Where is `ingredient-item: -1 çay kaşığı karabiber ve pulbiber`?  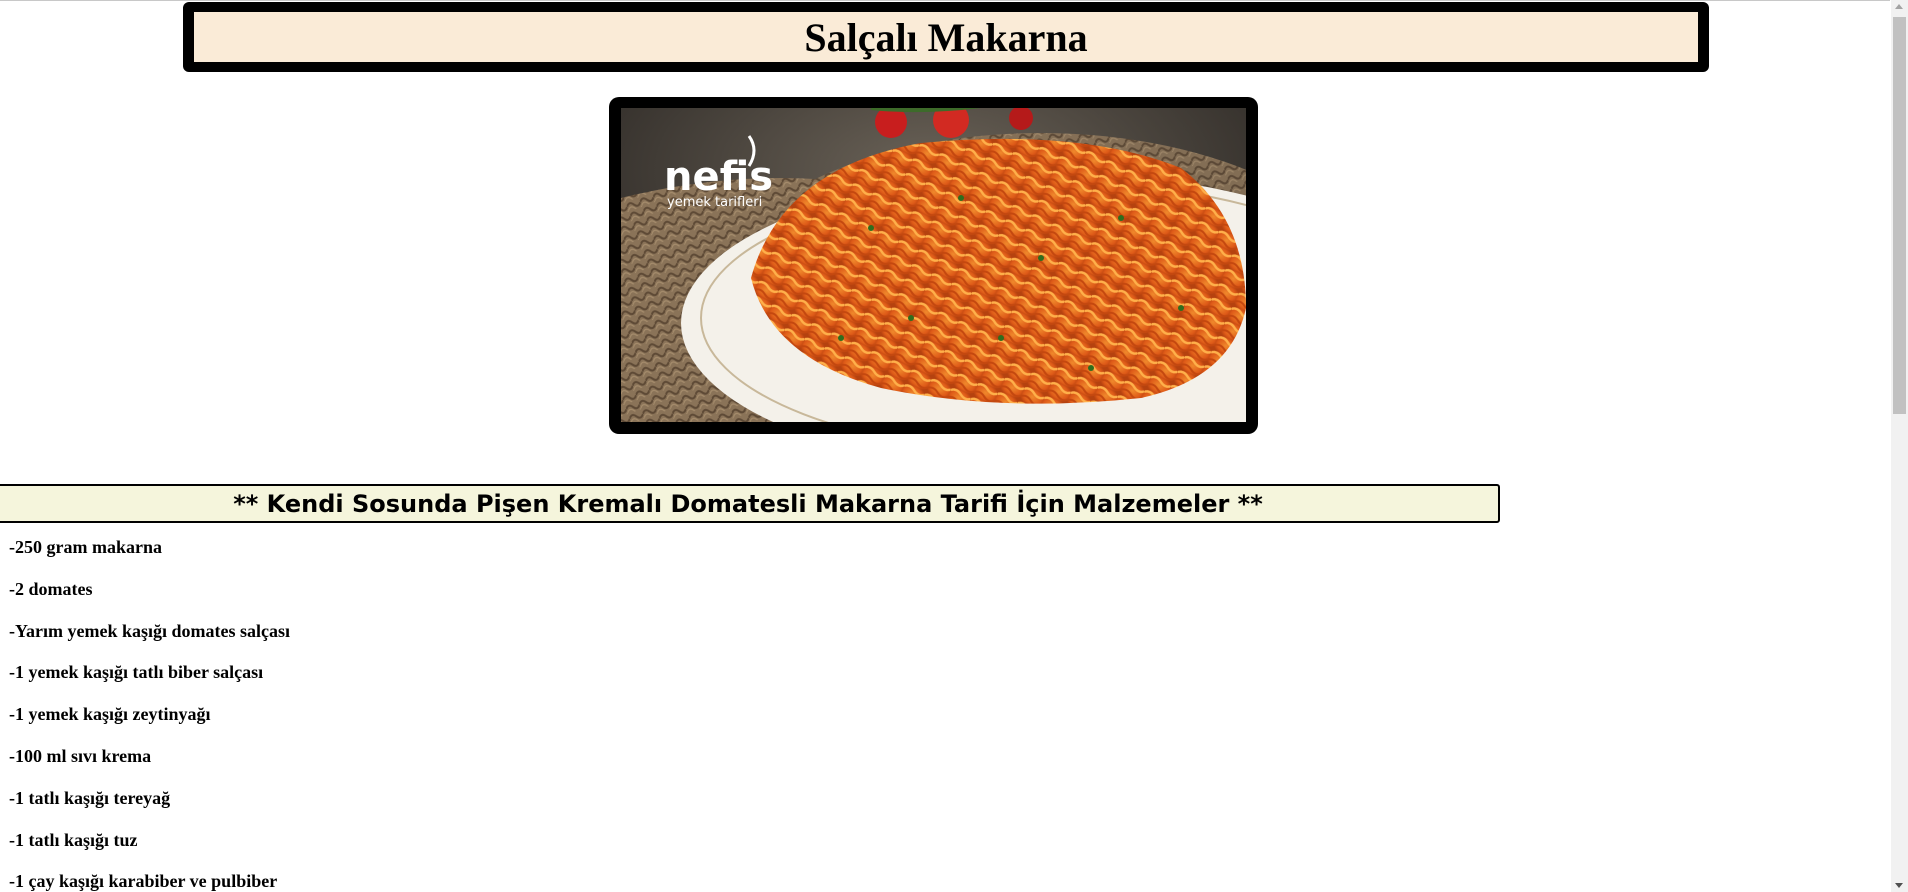
ingredient-item: -1 çay kaşığı karabiber ve pulbiber is located at coordinates (143, 881).